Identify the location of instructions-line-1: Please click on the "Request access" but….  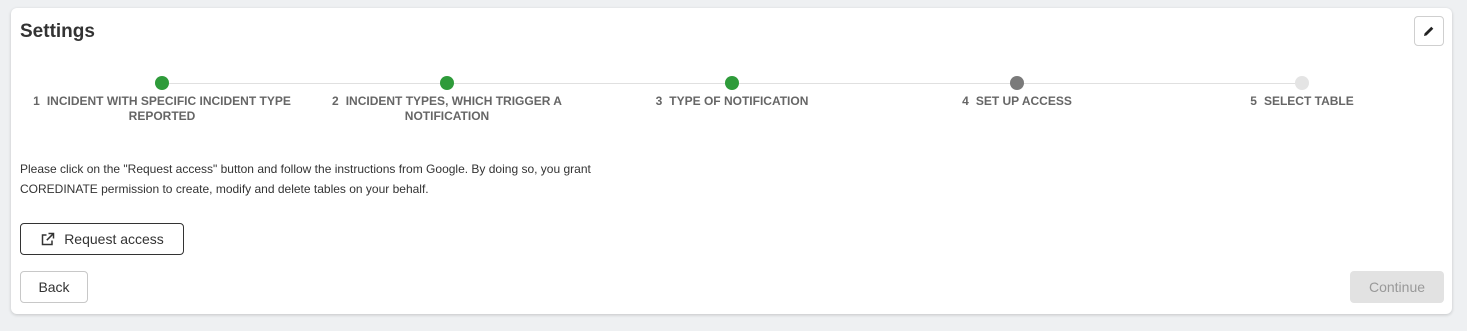
(305, 169).